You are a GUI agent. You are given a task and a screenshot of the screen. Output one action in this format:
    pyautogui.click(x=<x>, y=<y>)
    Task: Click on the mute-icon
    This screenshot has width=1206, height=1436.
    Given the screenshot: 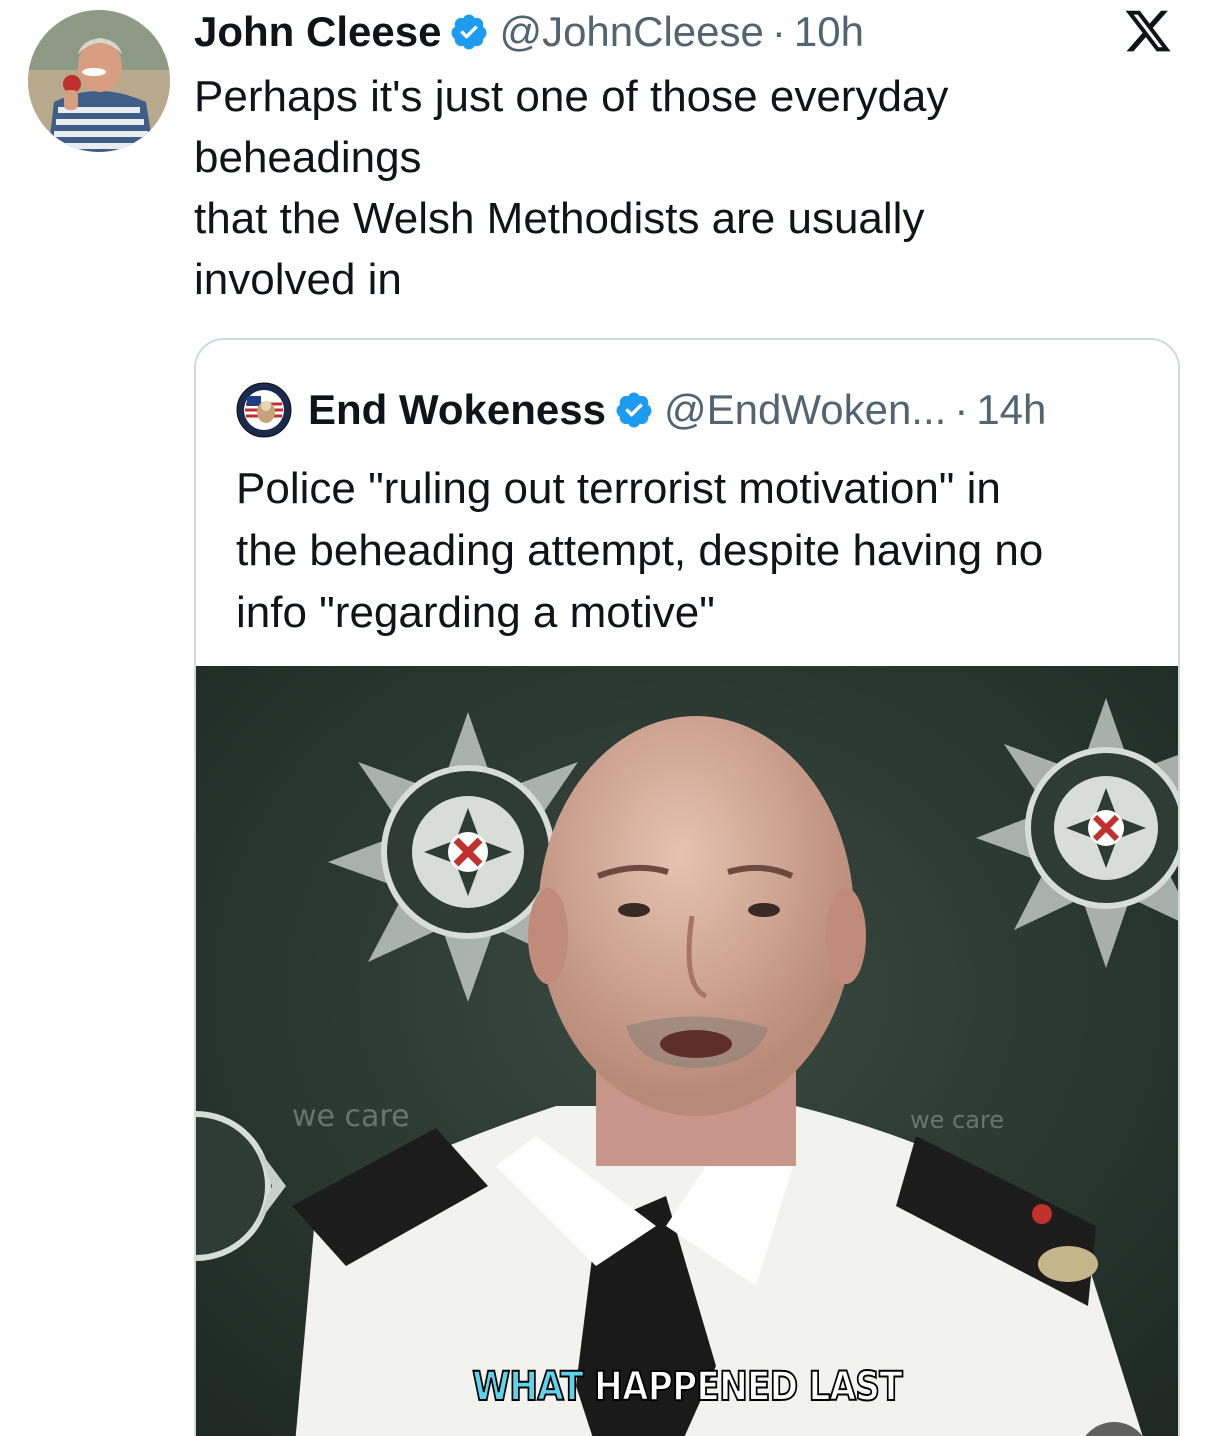 What is the action you would take?
    pyautogui.click(x=1114, y=1429)
    